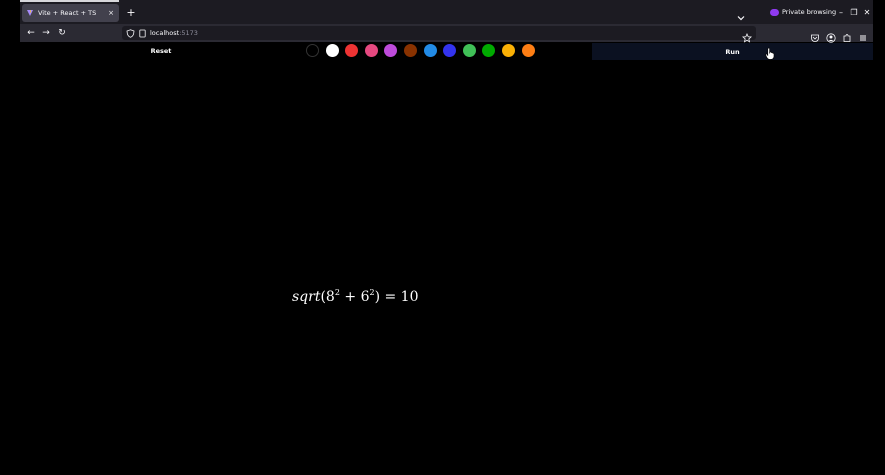  I want to click on color-swatch-blue, so click(430, 50).